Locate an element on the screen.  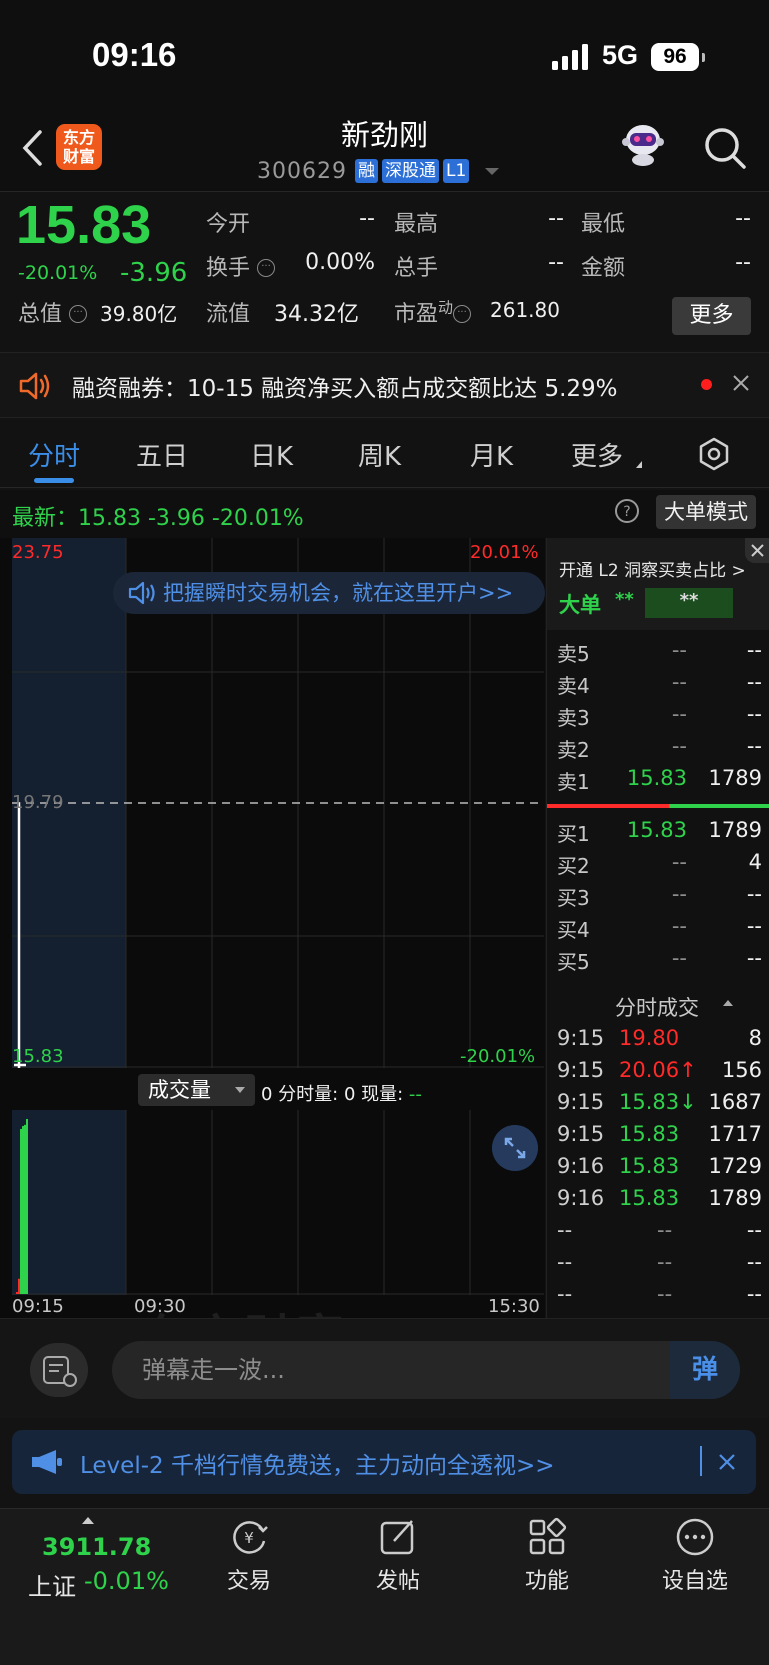
volume-indicator-select: 成交量 is located at coordinates (196, 1090).